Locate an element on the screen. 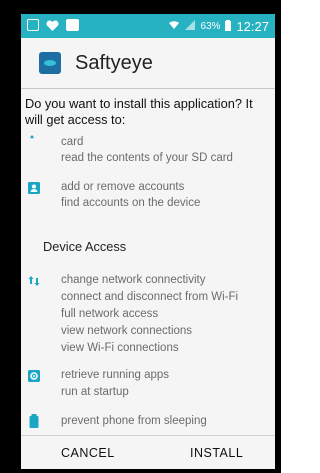  image-icon is located at coordinates (72, 25).